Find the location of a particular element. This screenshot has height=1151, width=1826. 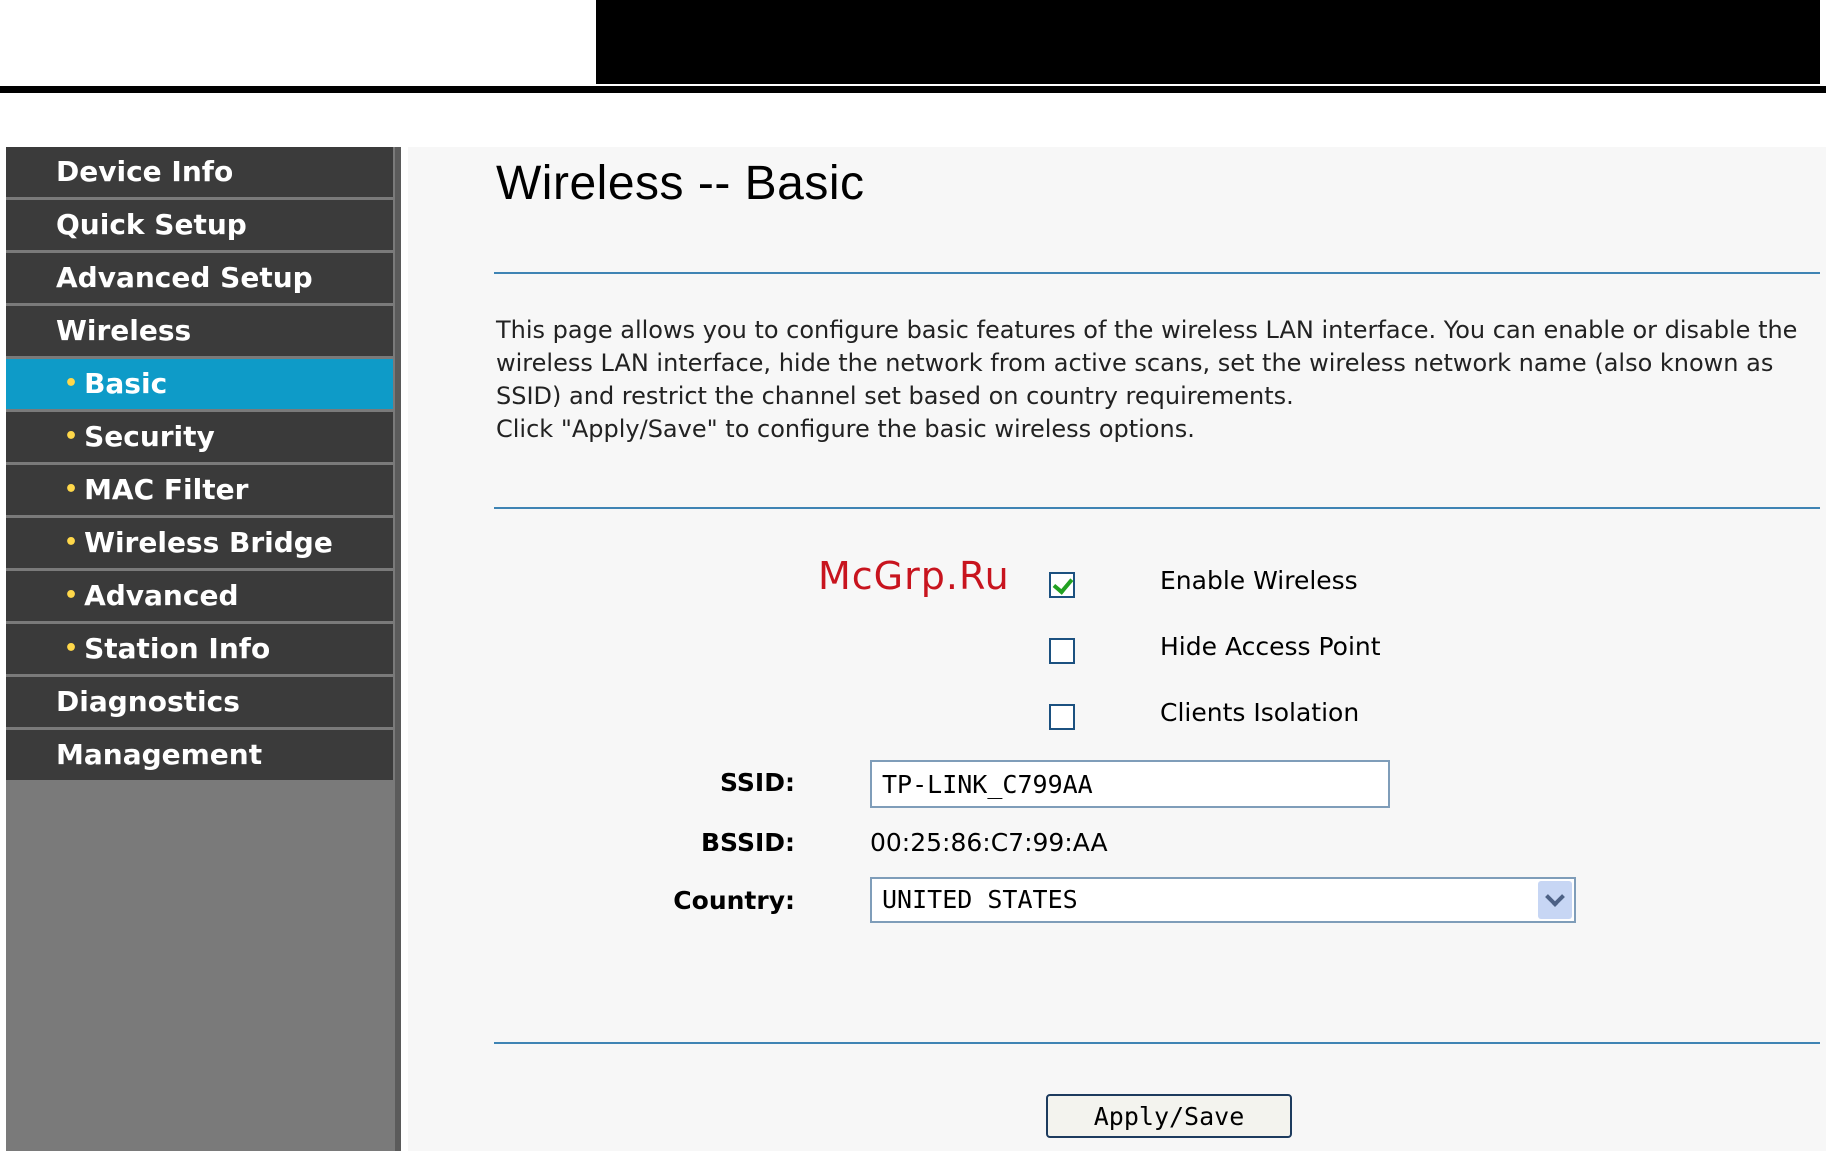

enable-wireless-checkbox is located at coordinates (1062, 585).